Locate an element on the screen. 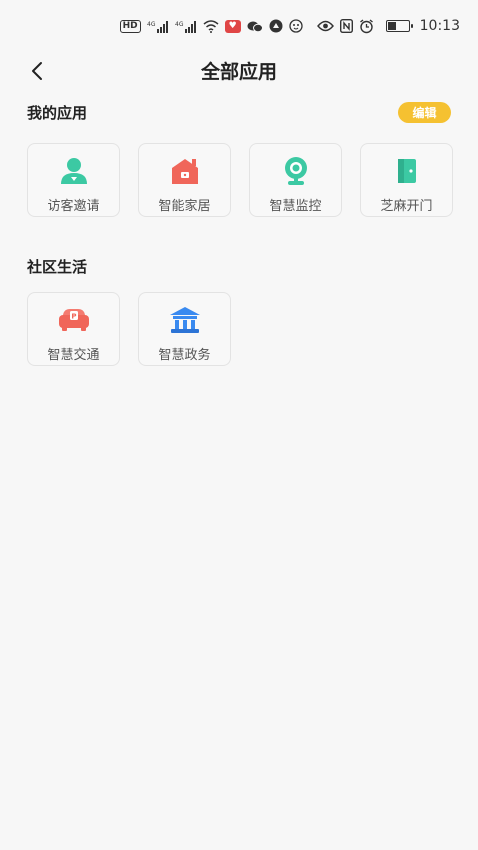  health-app-icon: ♥ is located at coordinates (232, 26).